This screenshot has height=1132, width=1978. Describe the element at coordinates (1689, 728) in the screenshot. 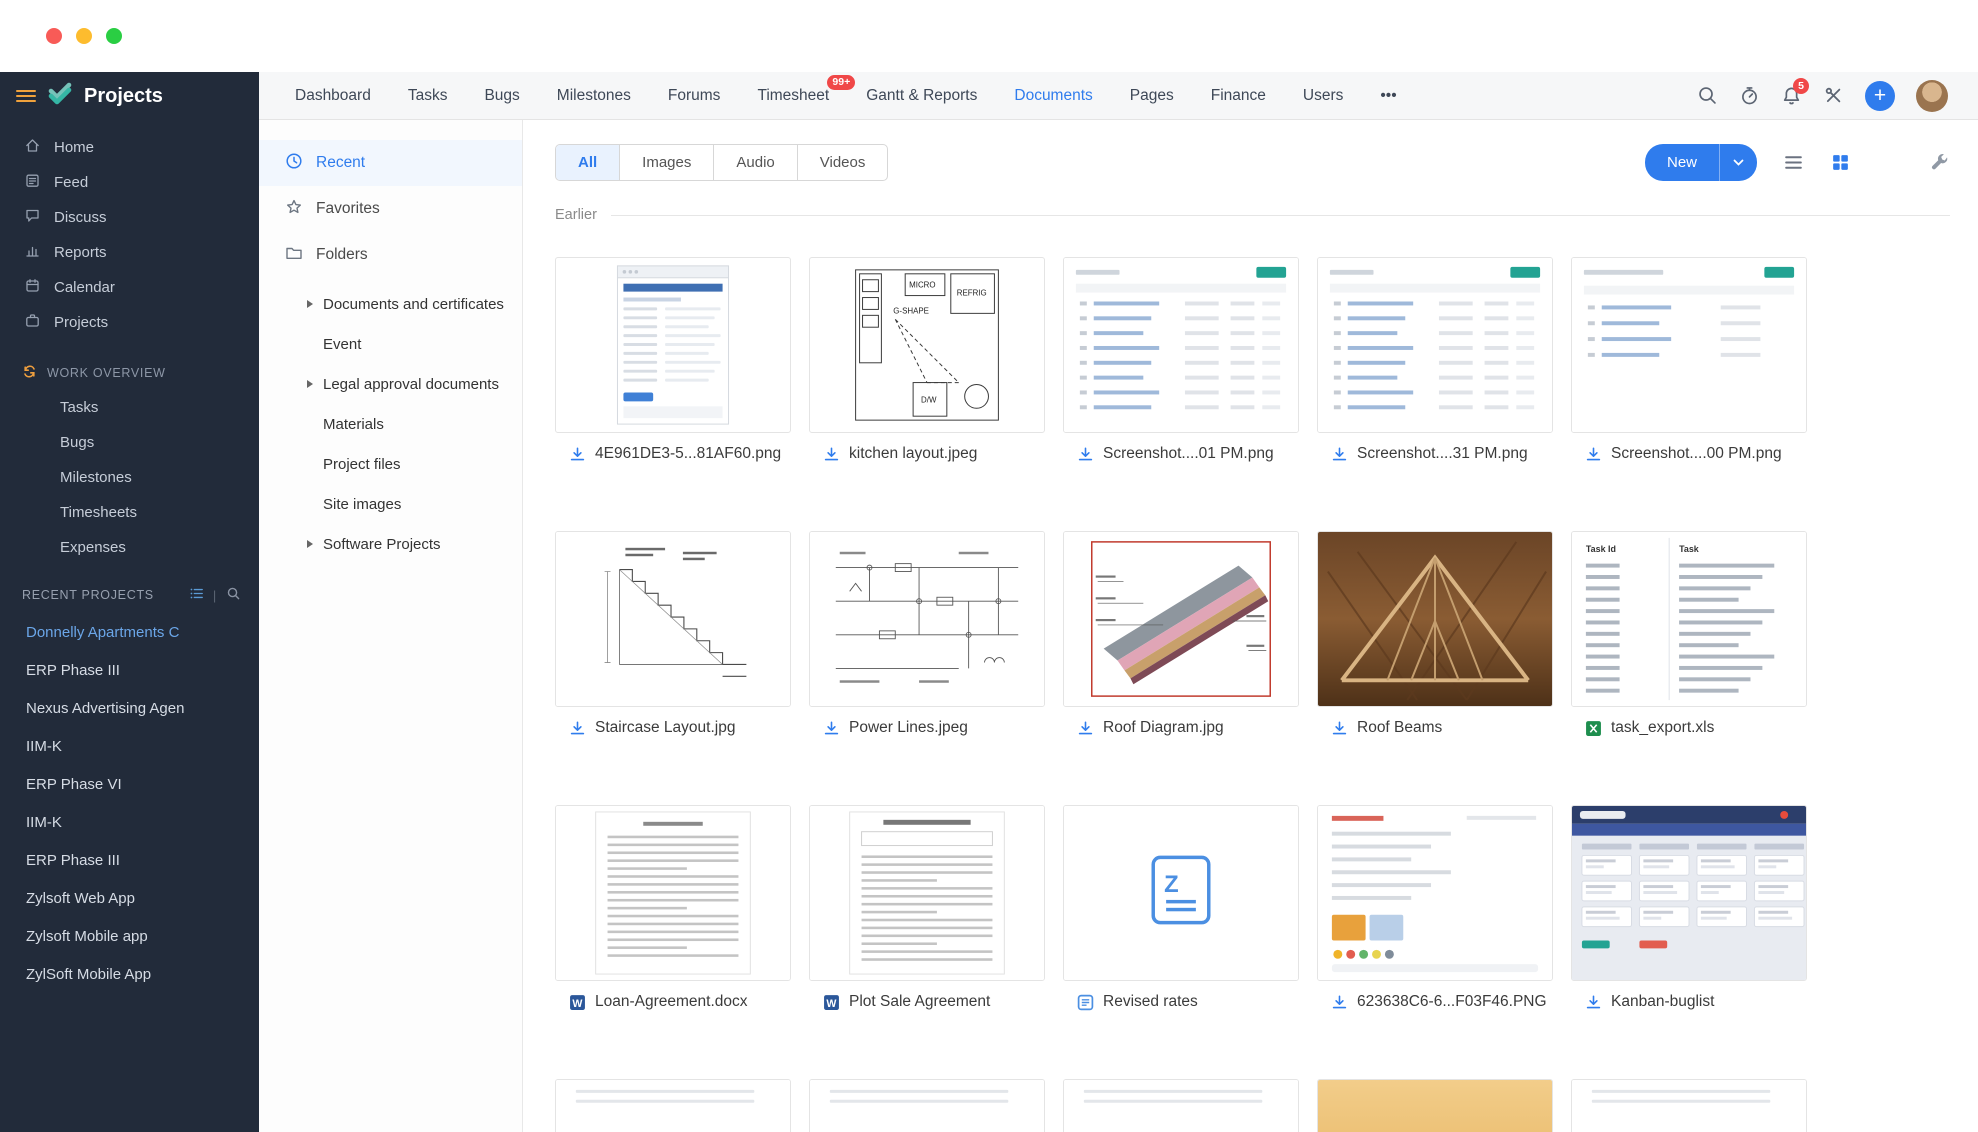

I see `file-name: task_export.xls` at that location.